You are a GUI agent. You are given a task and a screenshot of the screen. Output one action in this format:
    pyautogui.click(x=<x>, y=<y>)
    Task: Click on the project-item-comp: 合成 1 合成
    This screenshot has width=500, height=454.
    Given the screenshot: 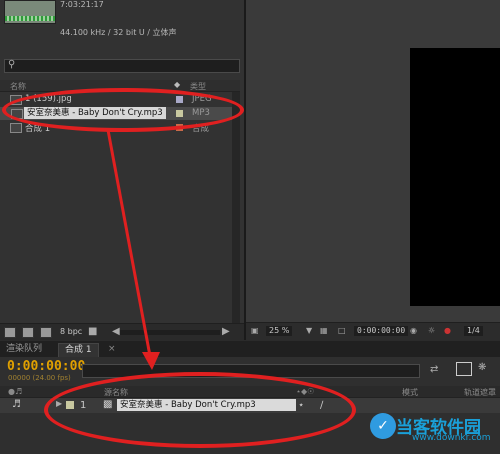 What is the action you would take?
    pyautogui.click(x=120, y=127)
    